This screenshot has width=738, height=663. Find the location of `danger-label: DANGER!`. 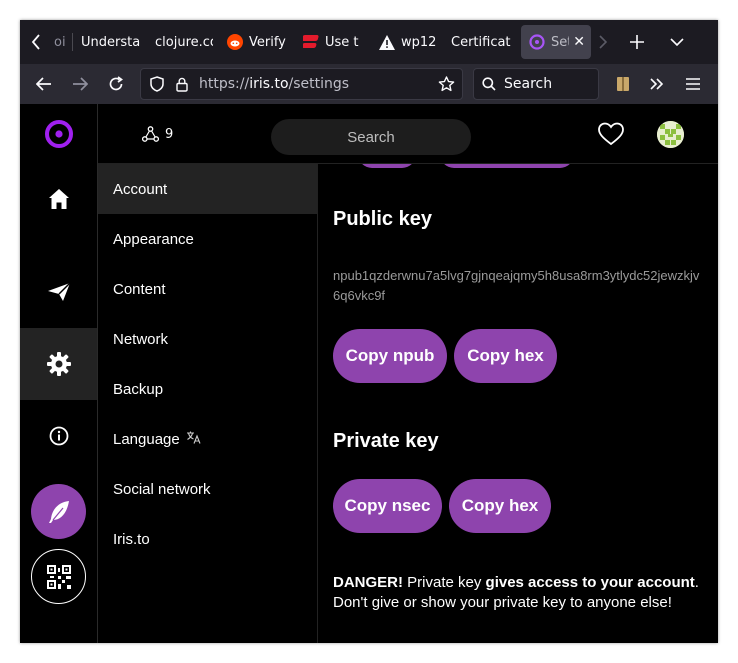

danger-label: DANGER! is located at coordinates (368, 582).